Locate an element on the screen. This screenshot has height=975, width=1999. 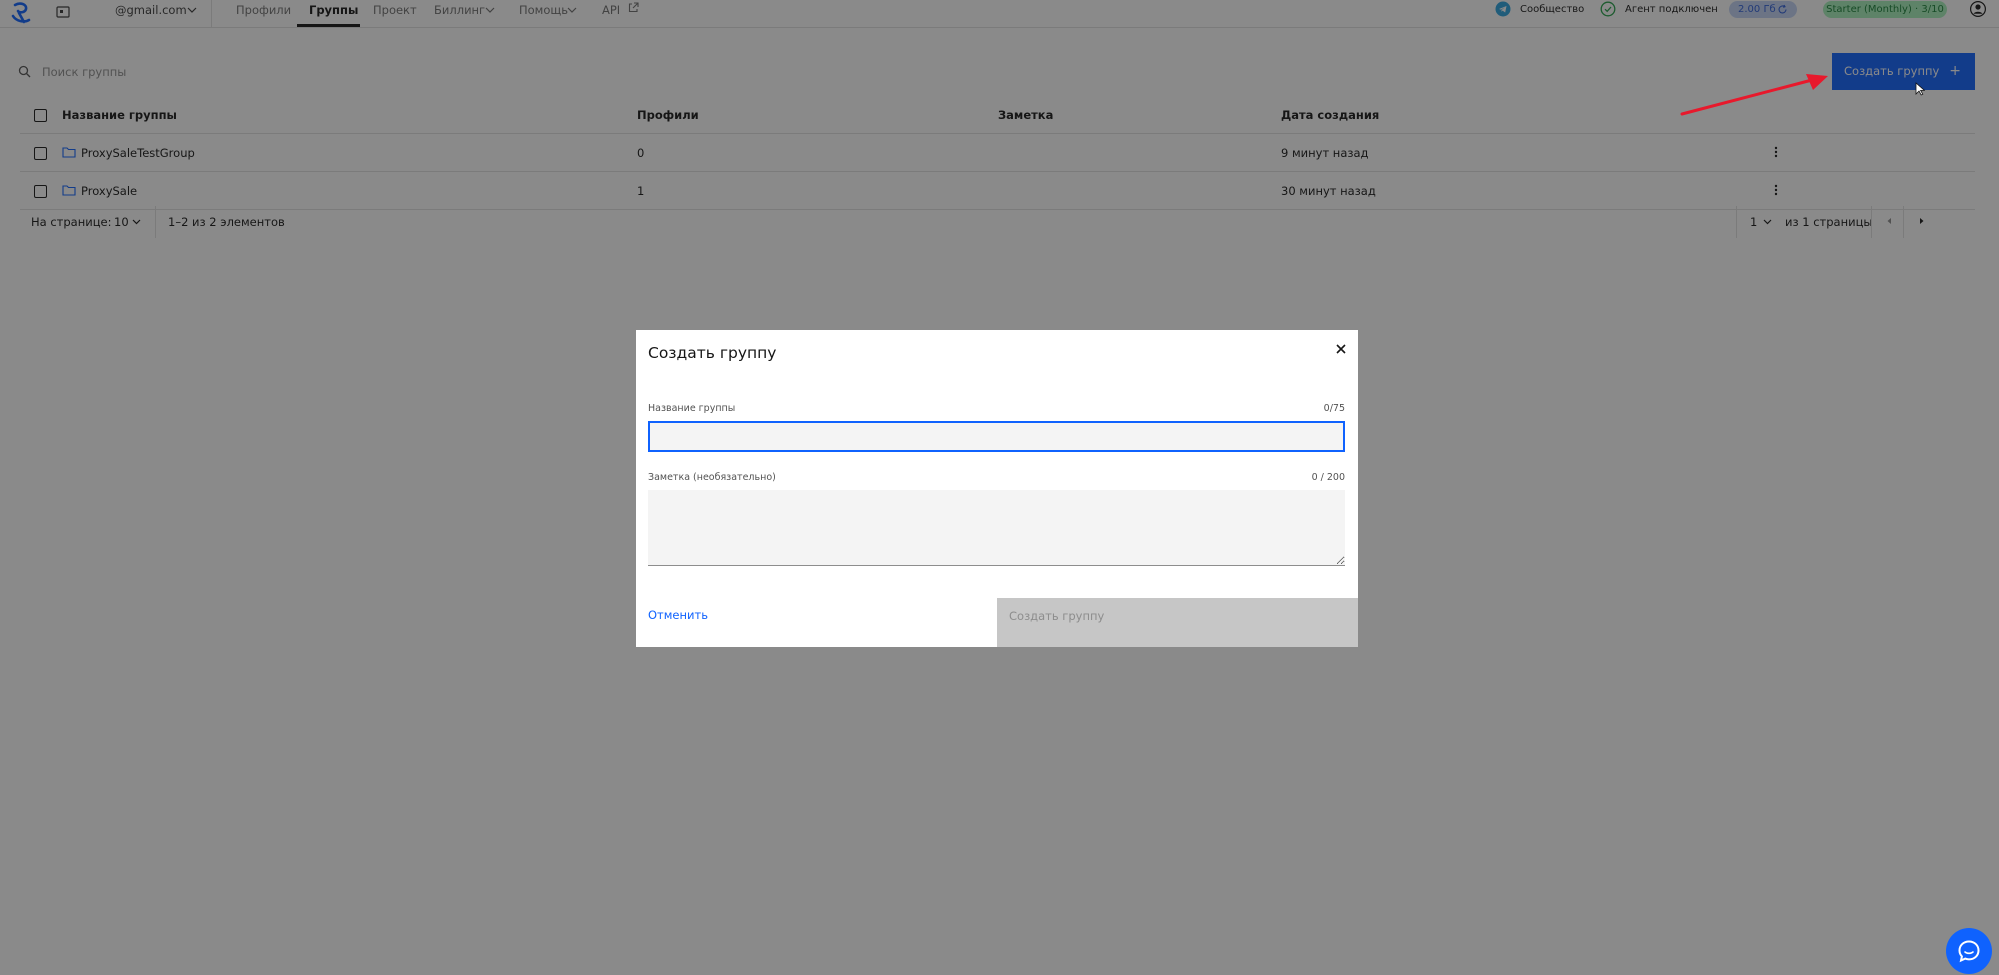
submit-create-group-button: Создать группу is located at coordinates (1177, 622).